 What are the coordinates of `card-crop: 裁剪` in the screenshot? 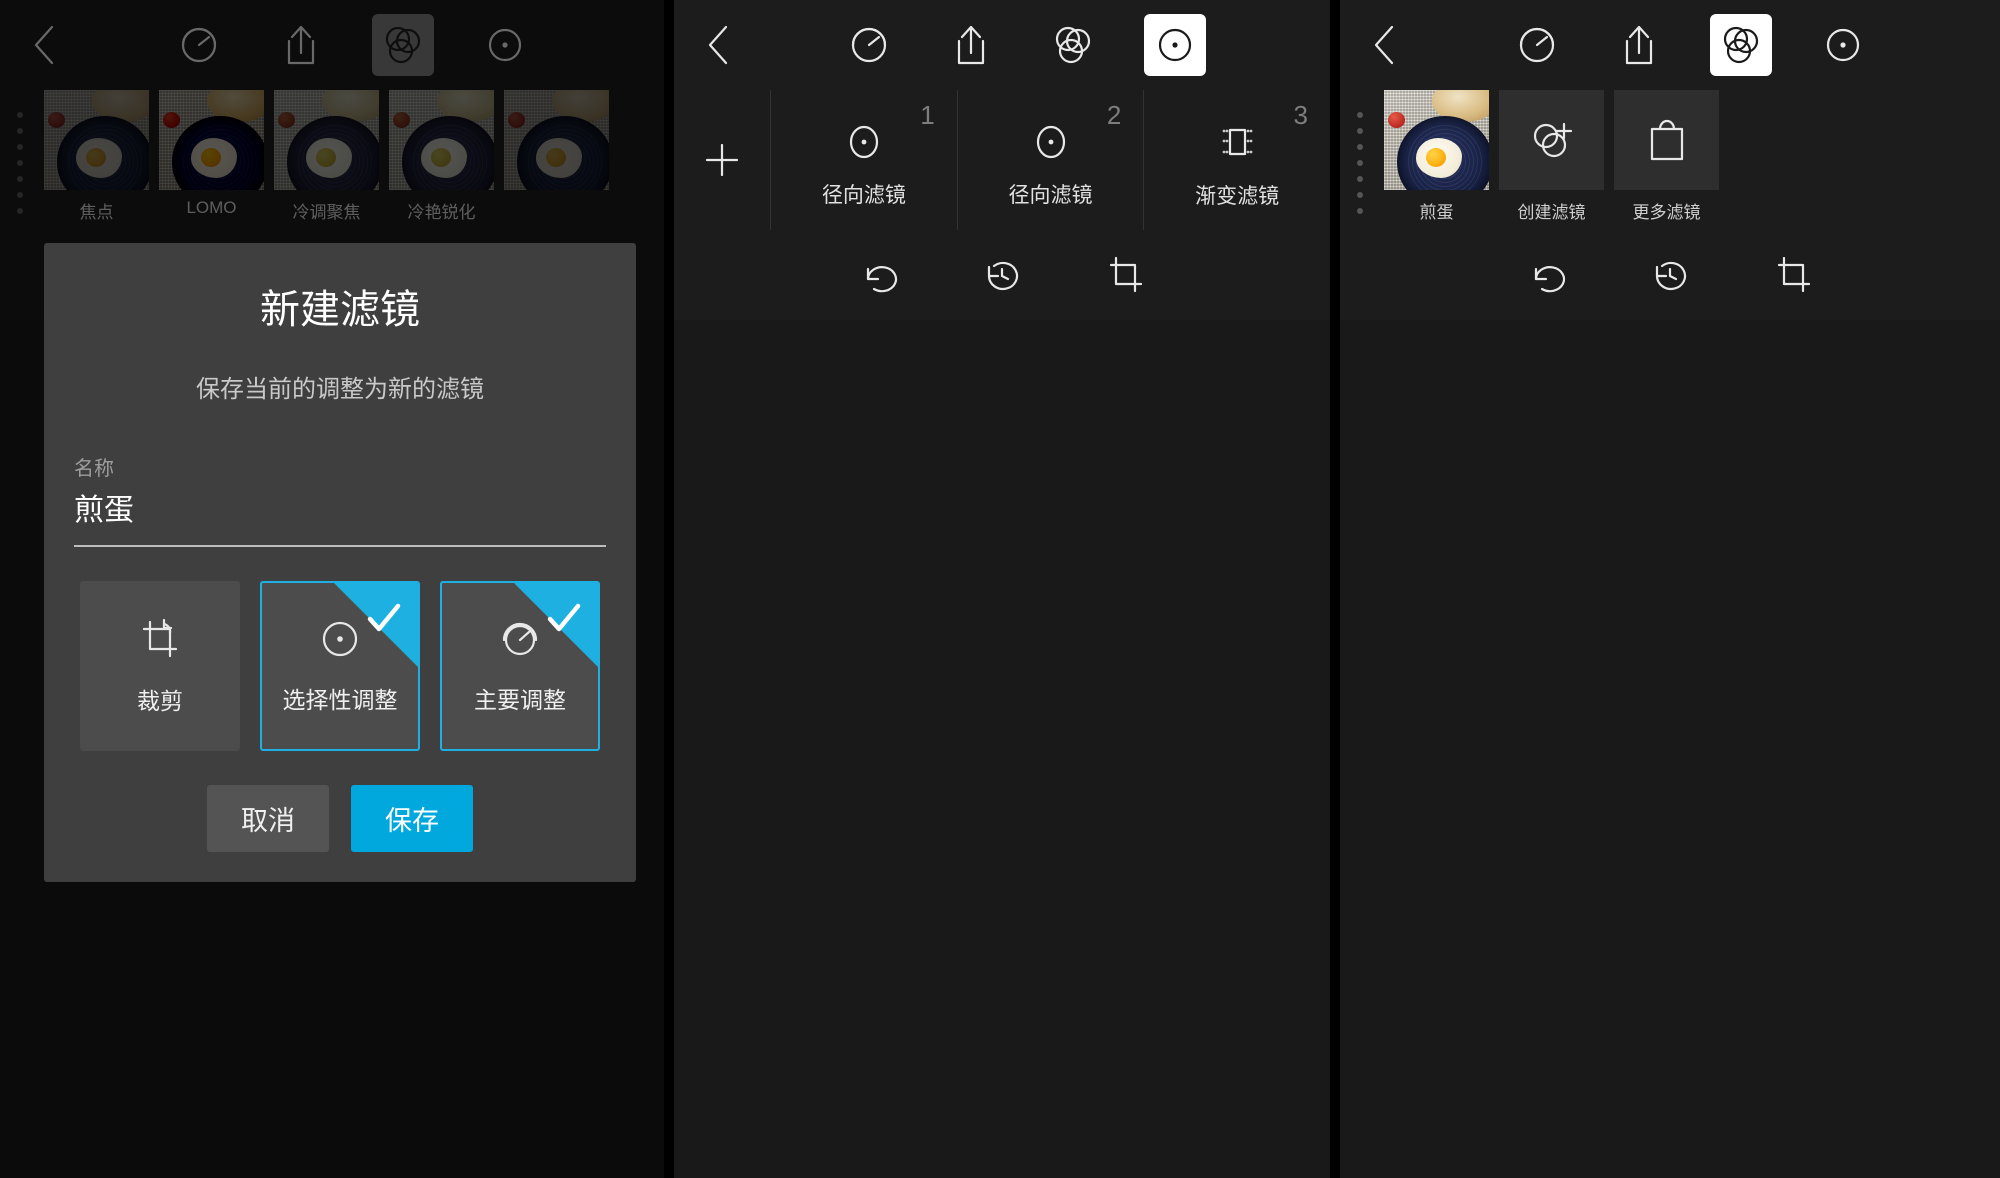 It's located at (160, 666).